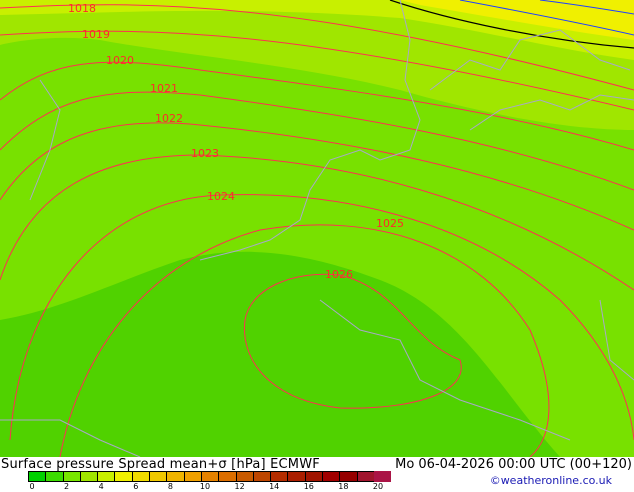 This screenshot has height=492, width=634. What do you see at coordinates (82, 8) in the screenshot?
I see `isobar-label: 1018` at bounding box center [82, 8].